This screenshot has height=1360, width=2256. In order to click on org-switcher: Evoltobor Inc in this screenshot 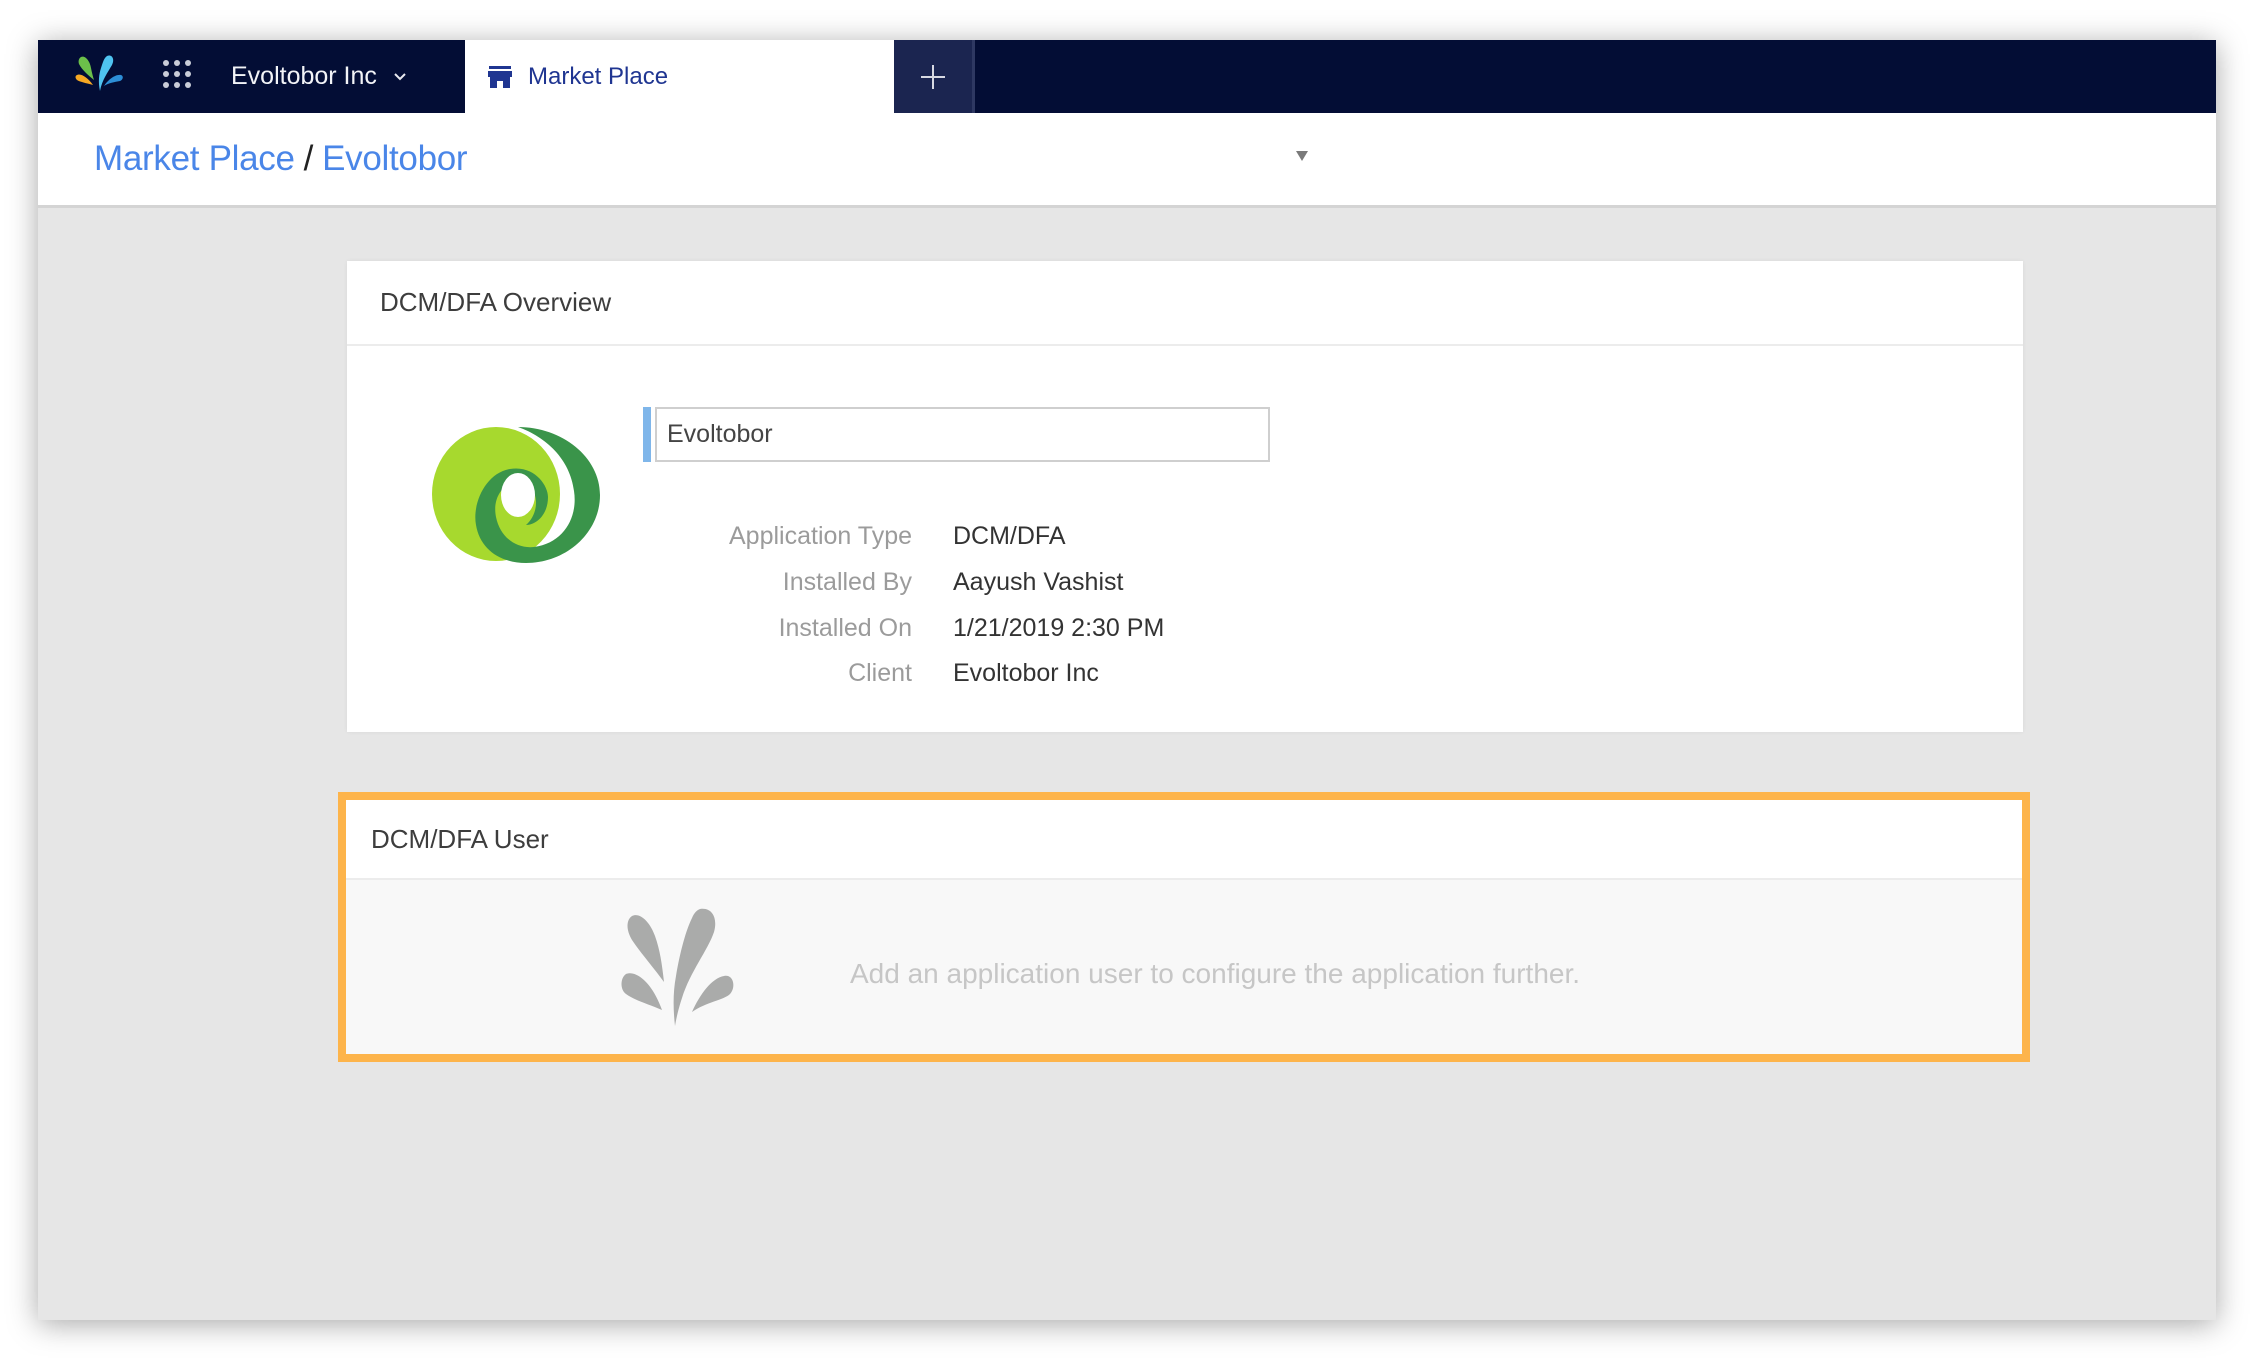, I will do `click(319, 76)`.